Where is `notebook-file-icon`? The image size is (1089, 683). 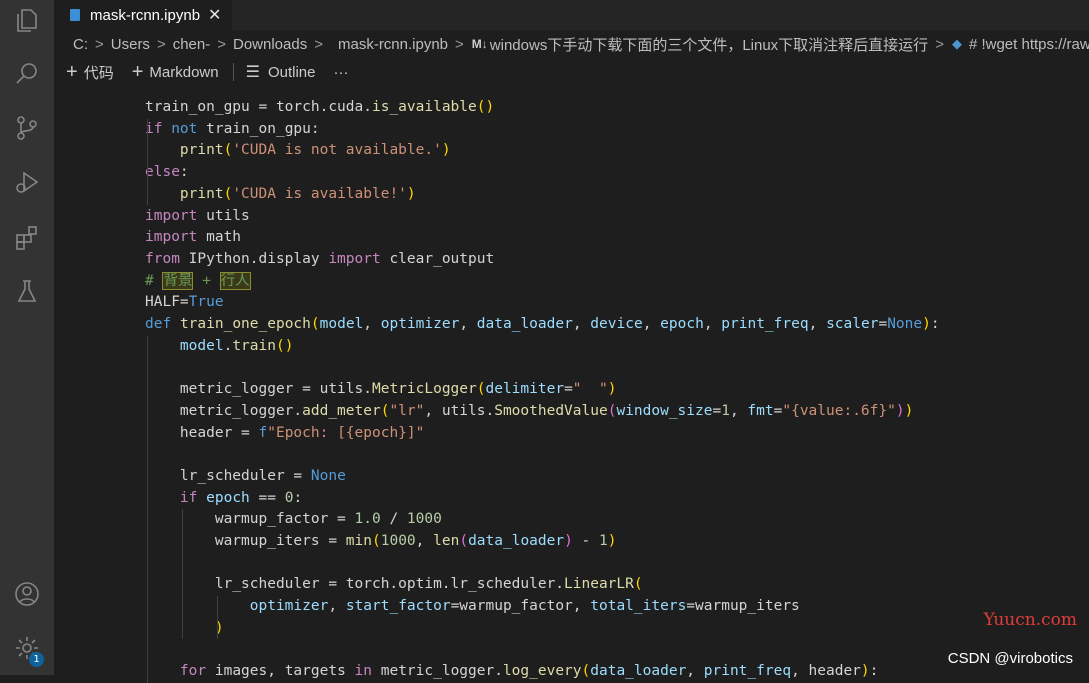
notebook-file-icon is located at coordinates (75, 15).